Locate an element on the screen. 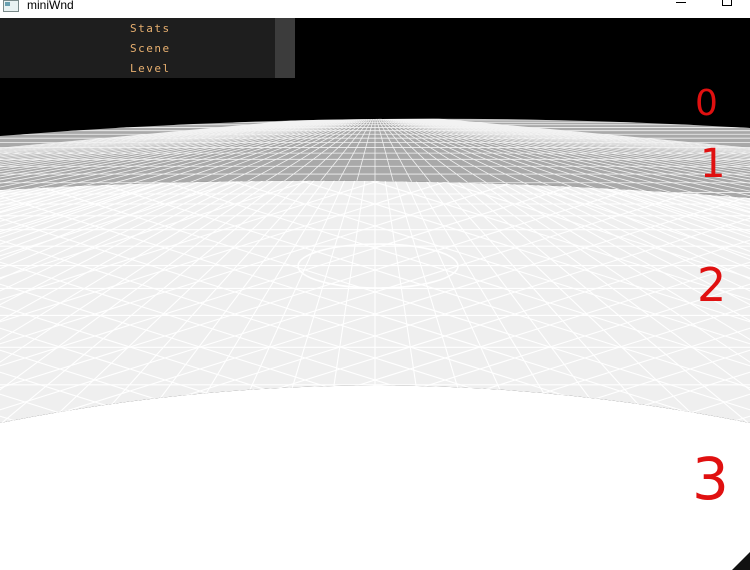 The height and width of the screenshot is (570, 750). menu-item-stats: Stats is located at coordinates (150, 28).